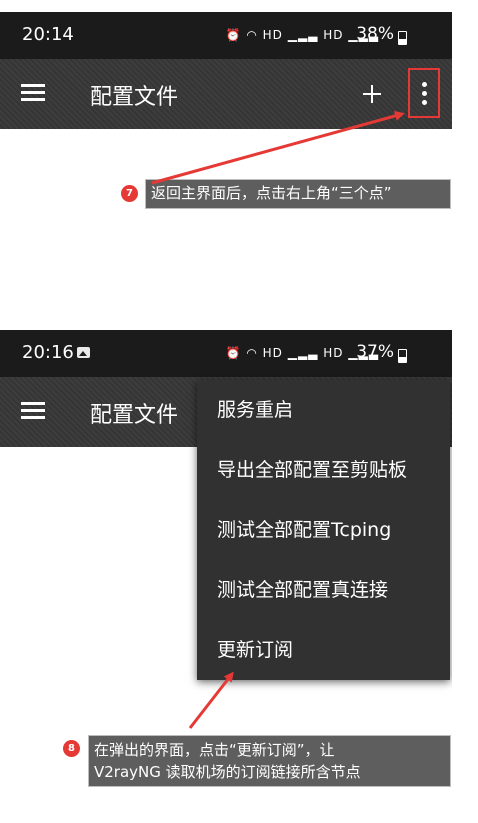  I want to click on image-notification-icon, so click(83, 352).